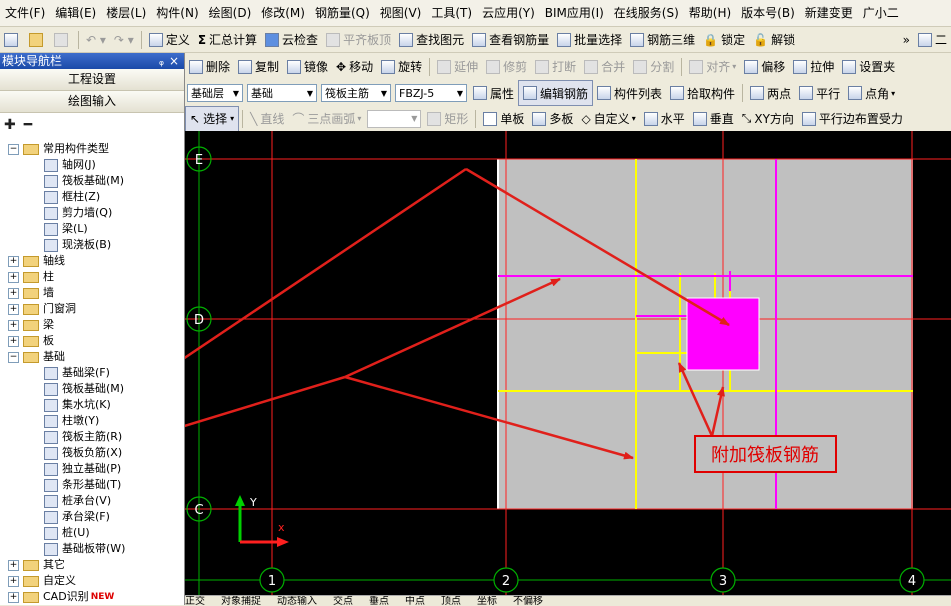 The image size is (951, 606). I want to click on move-button: ✥ 移动, so click(354, 67).